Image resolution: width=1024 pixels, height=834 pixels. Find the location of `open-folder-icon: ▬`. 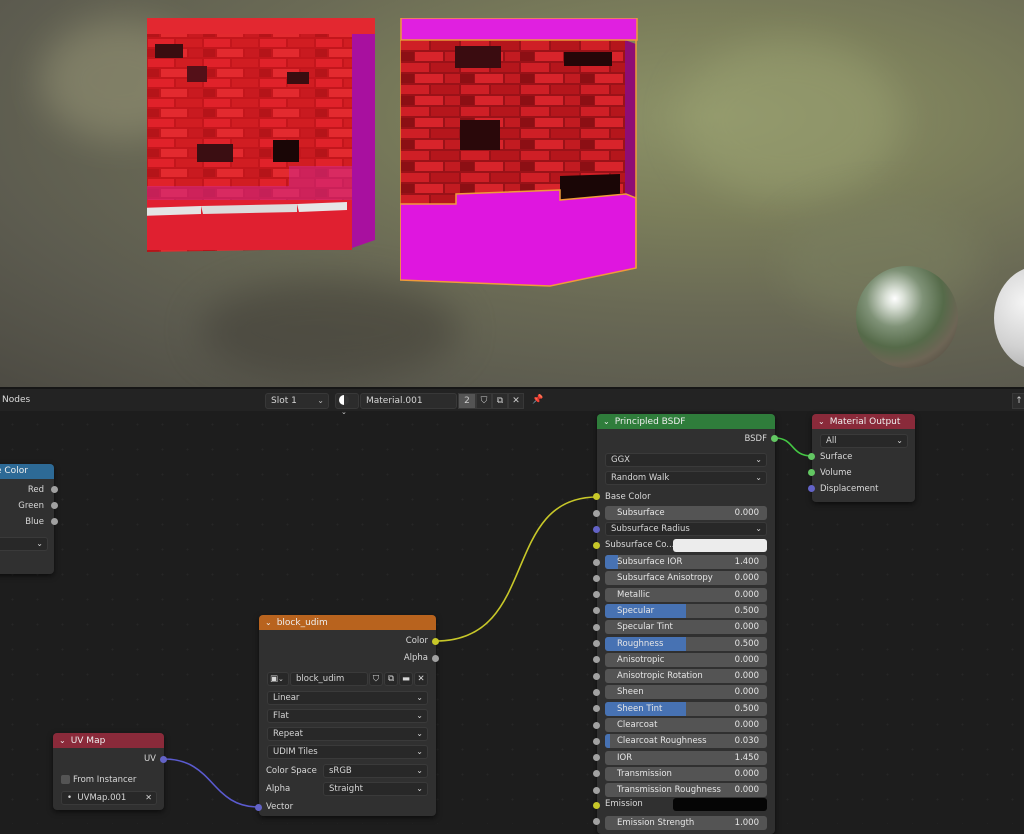

open-folder-icon: ▬ is located at coordinates (406, 679).